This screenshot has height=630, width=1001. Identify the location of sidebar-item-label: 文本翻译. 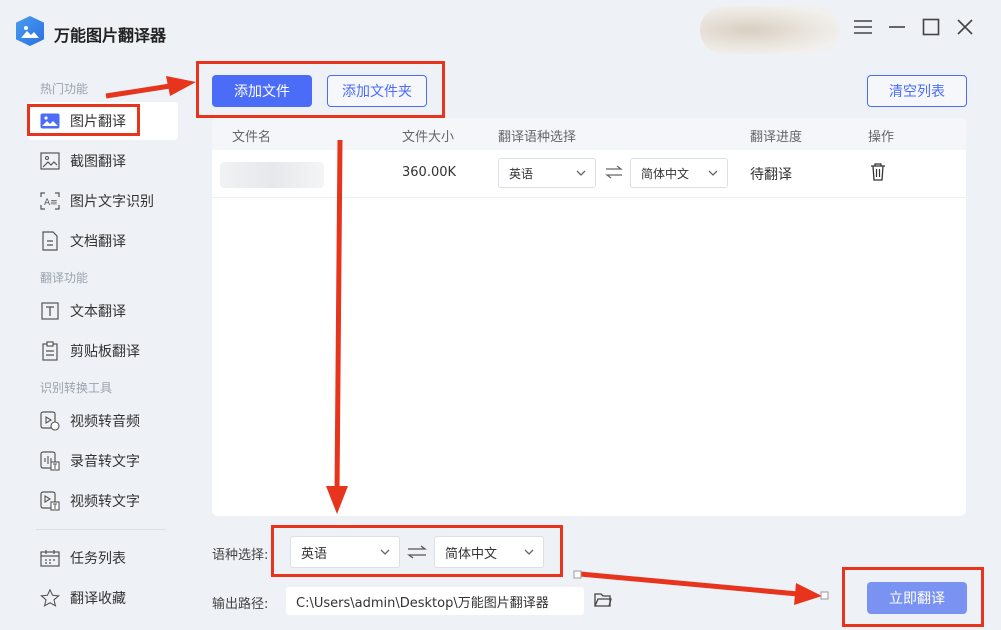
(98, 312).